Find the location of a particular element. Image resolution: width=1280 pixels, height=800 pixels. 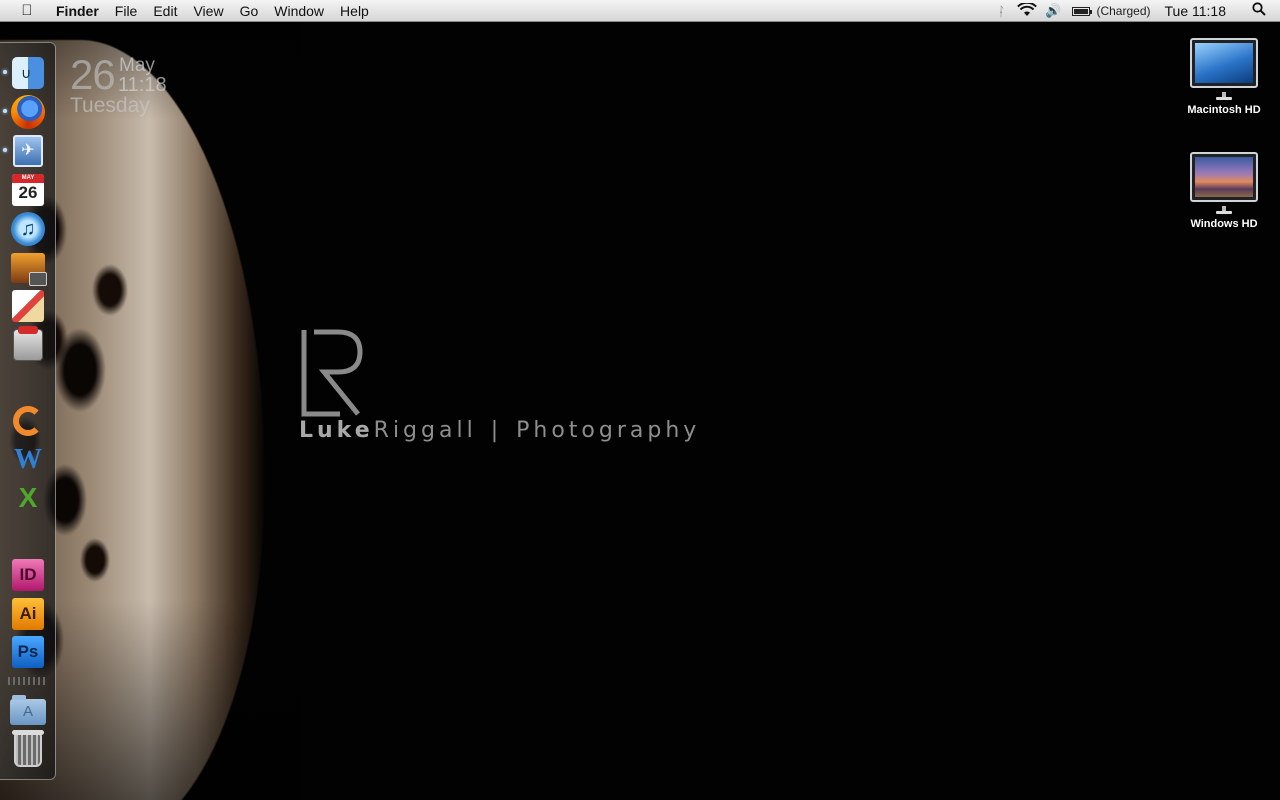

dock-photoshop: Ps is located at coordinates (28, 652).